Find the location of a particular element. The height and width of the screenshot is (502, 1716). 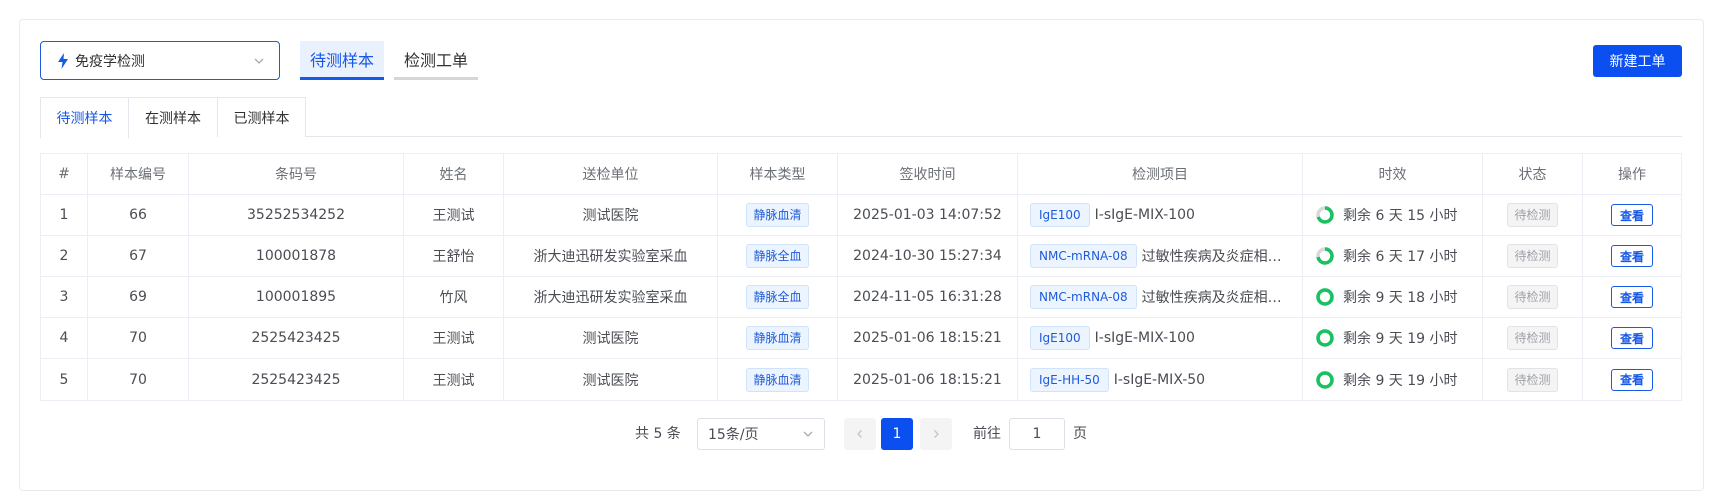

column-header: 状态 is located at coordinates (1533, 174).